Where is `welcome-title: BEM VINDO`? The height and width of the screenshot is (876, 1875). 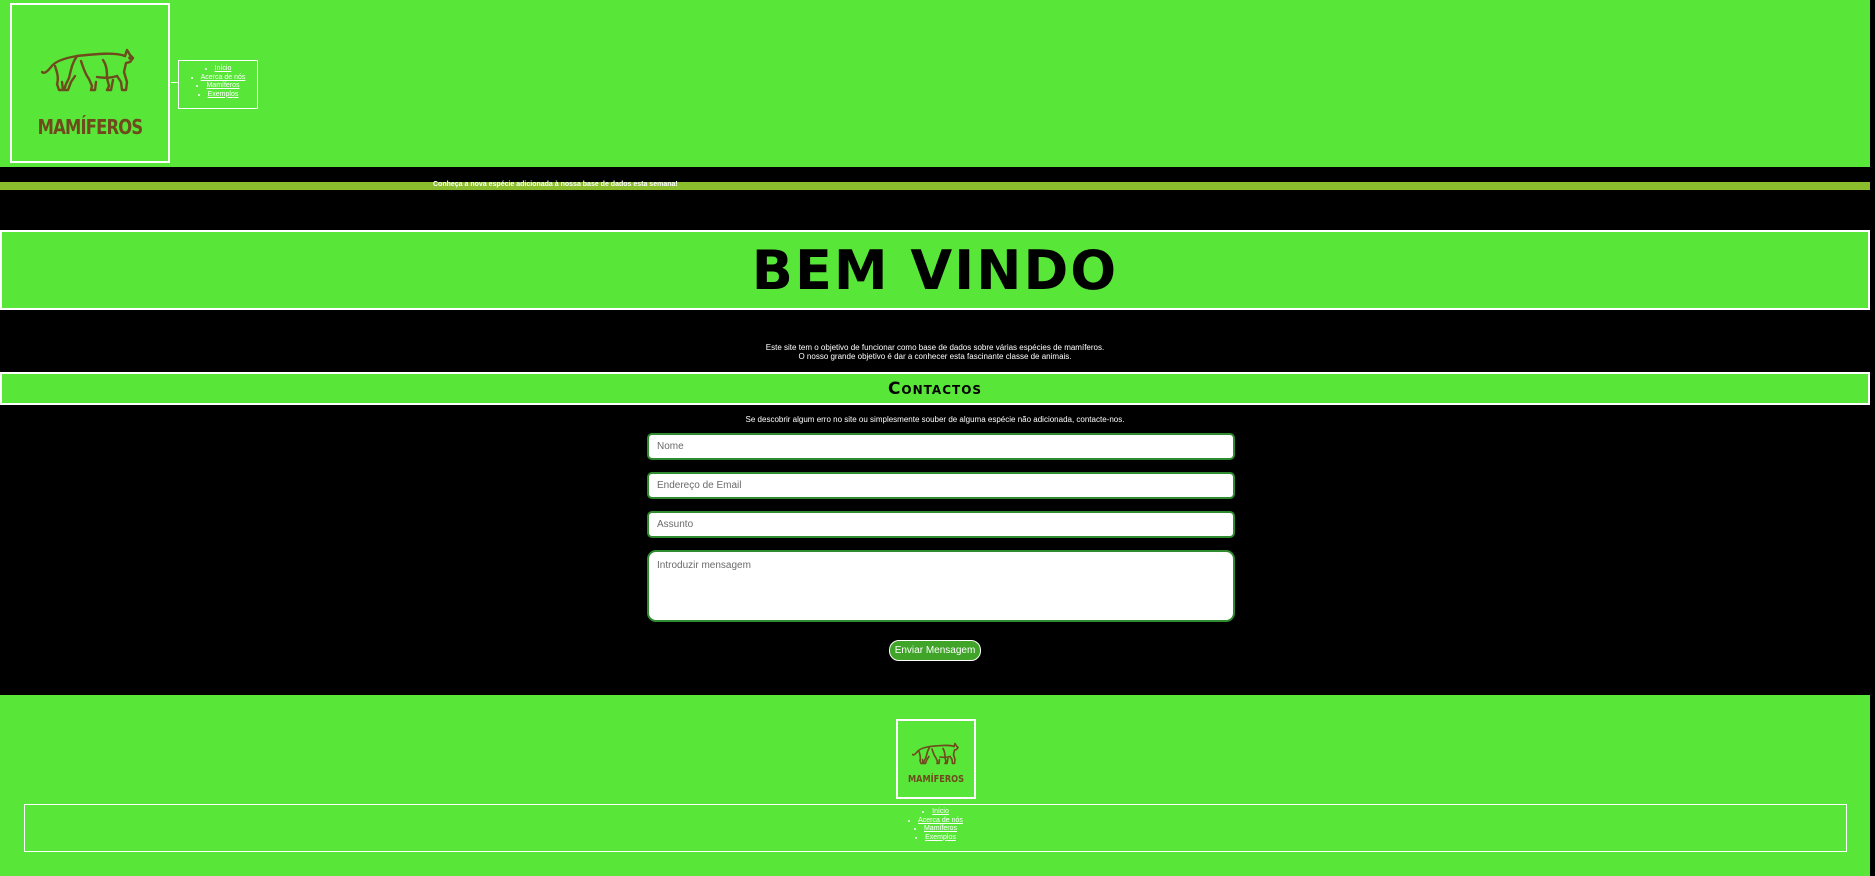 welcome-title: BEM VINDO is located at coordinates (935, 270).